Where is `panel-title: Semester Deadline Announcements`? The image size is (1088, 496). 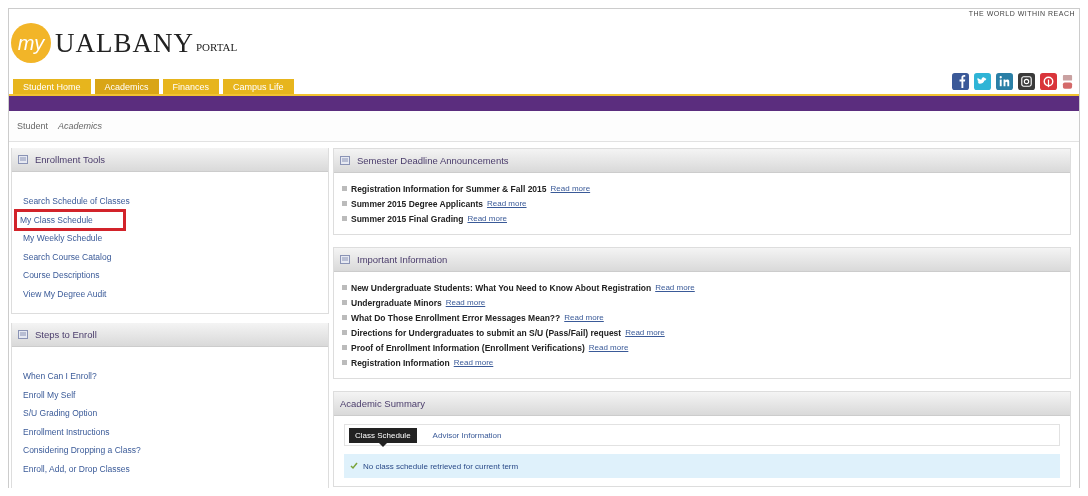
panel-title: Semester Deadline Announcements is located at coordinates (433, 160).